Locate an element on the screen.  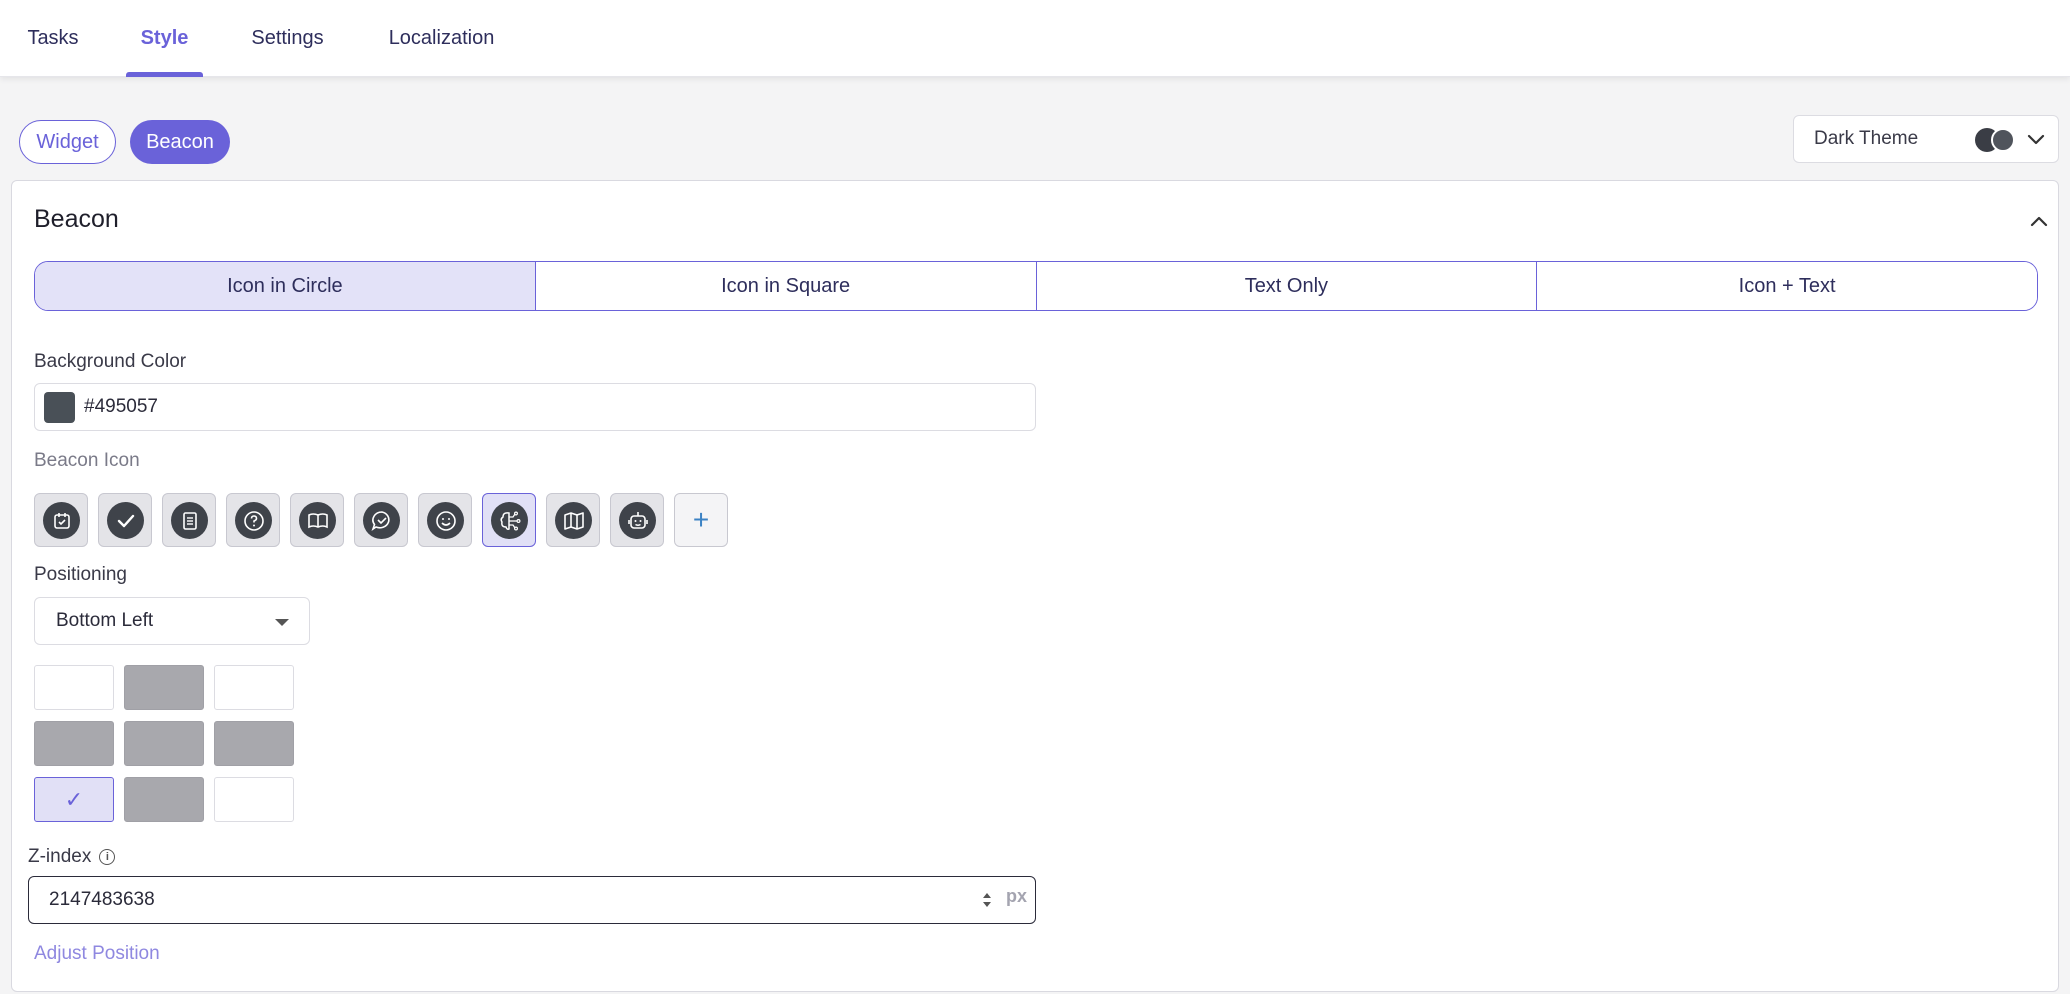
chat-check-icon-button is located at coordinates (381, 520).